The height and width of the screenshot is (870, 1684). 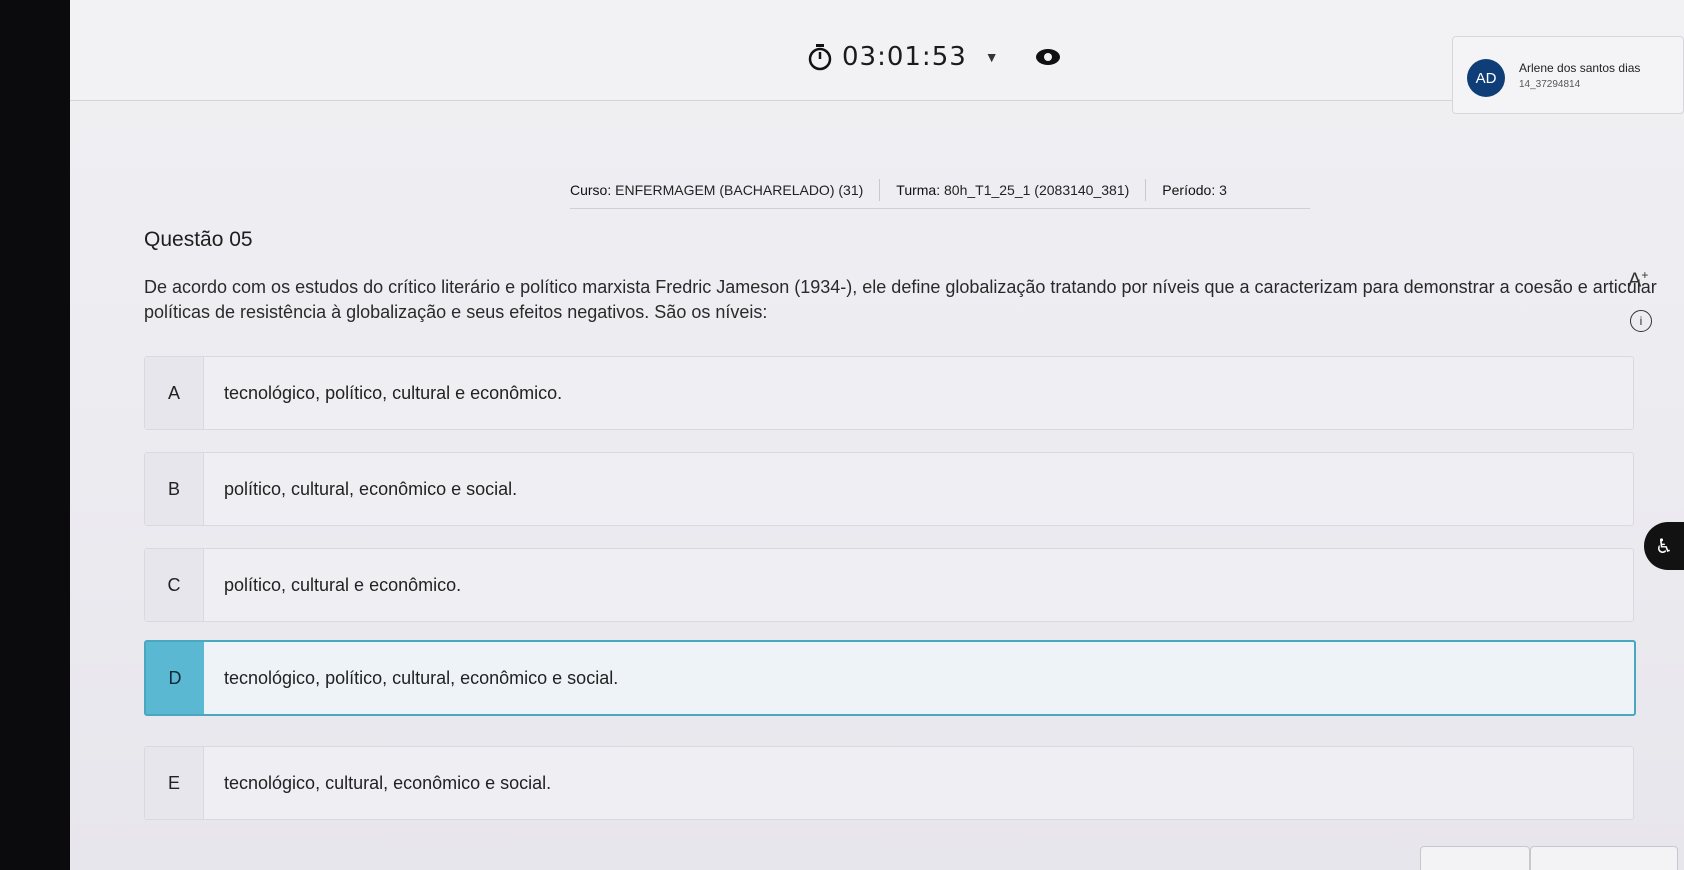 I want to click on chevron-down-icon: ▼, so click(x=992, y=57).